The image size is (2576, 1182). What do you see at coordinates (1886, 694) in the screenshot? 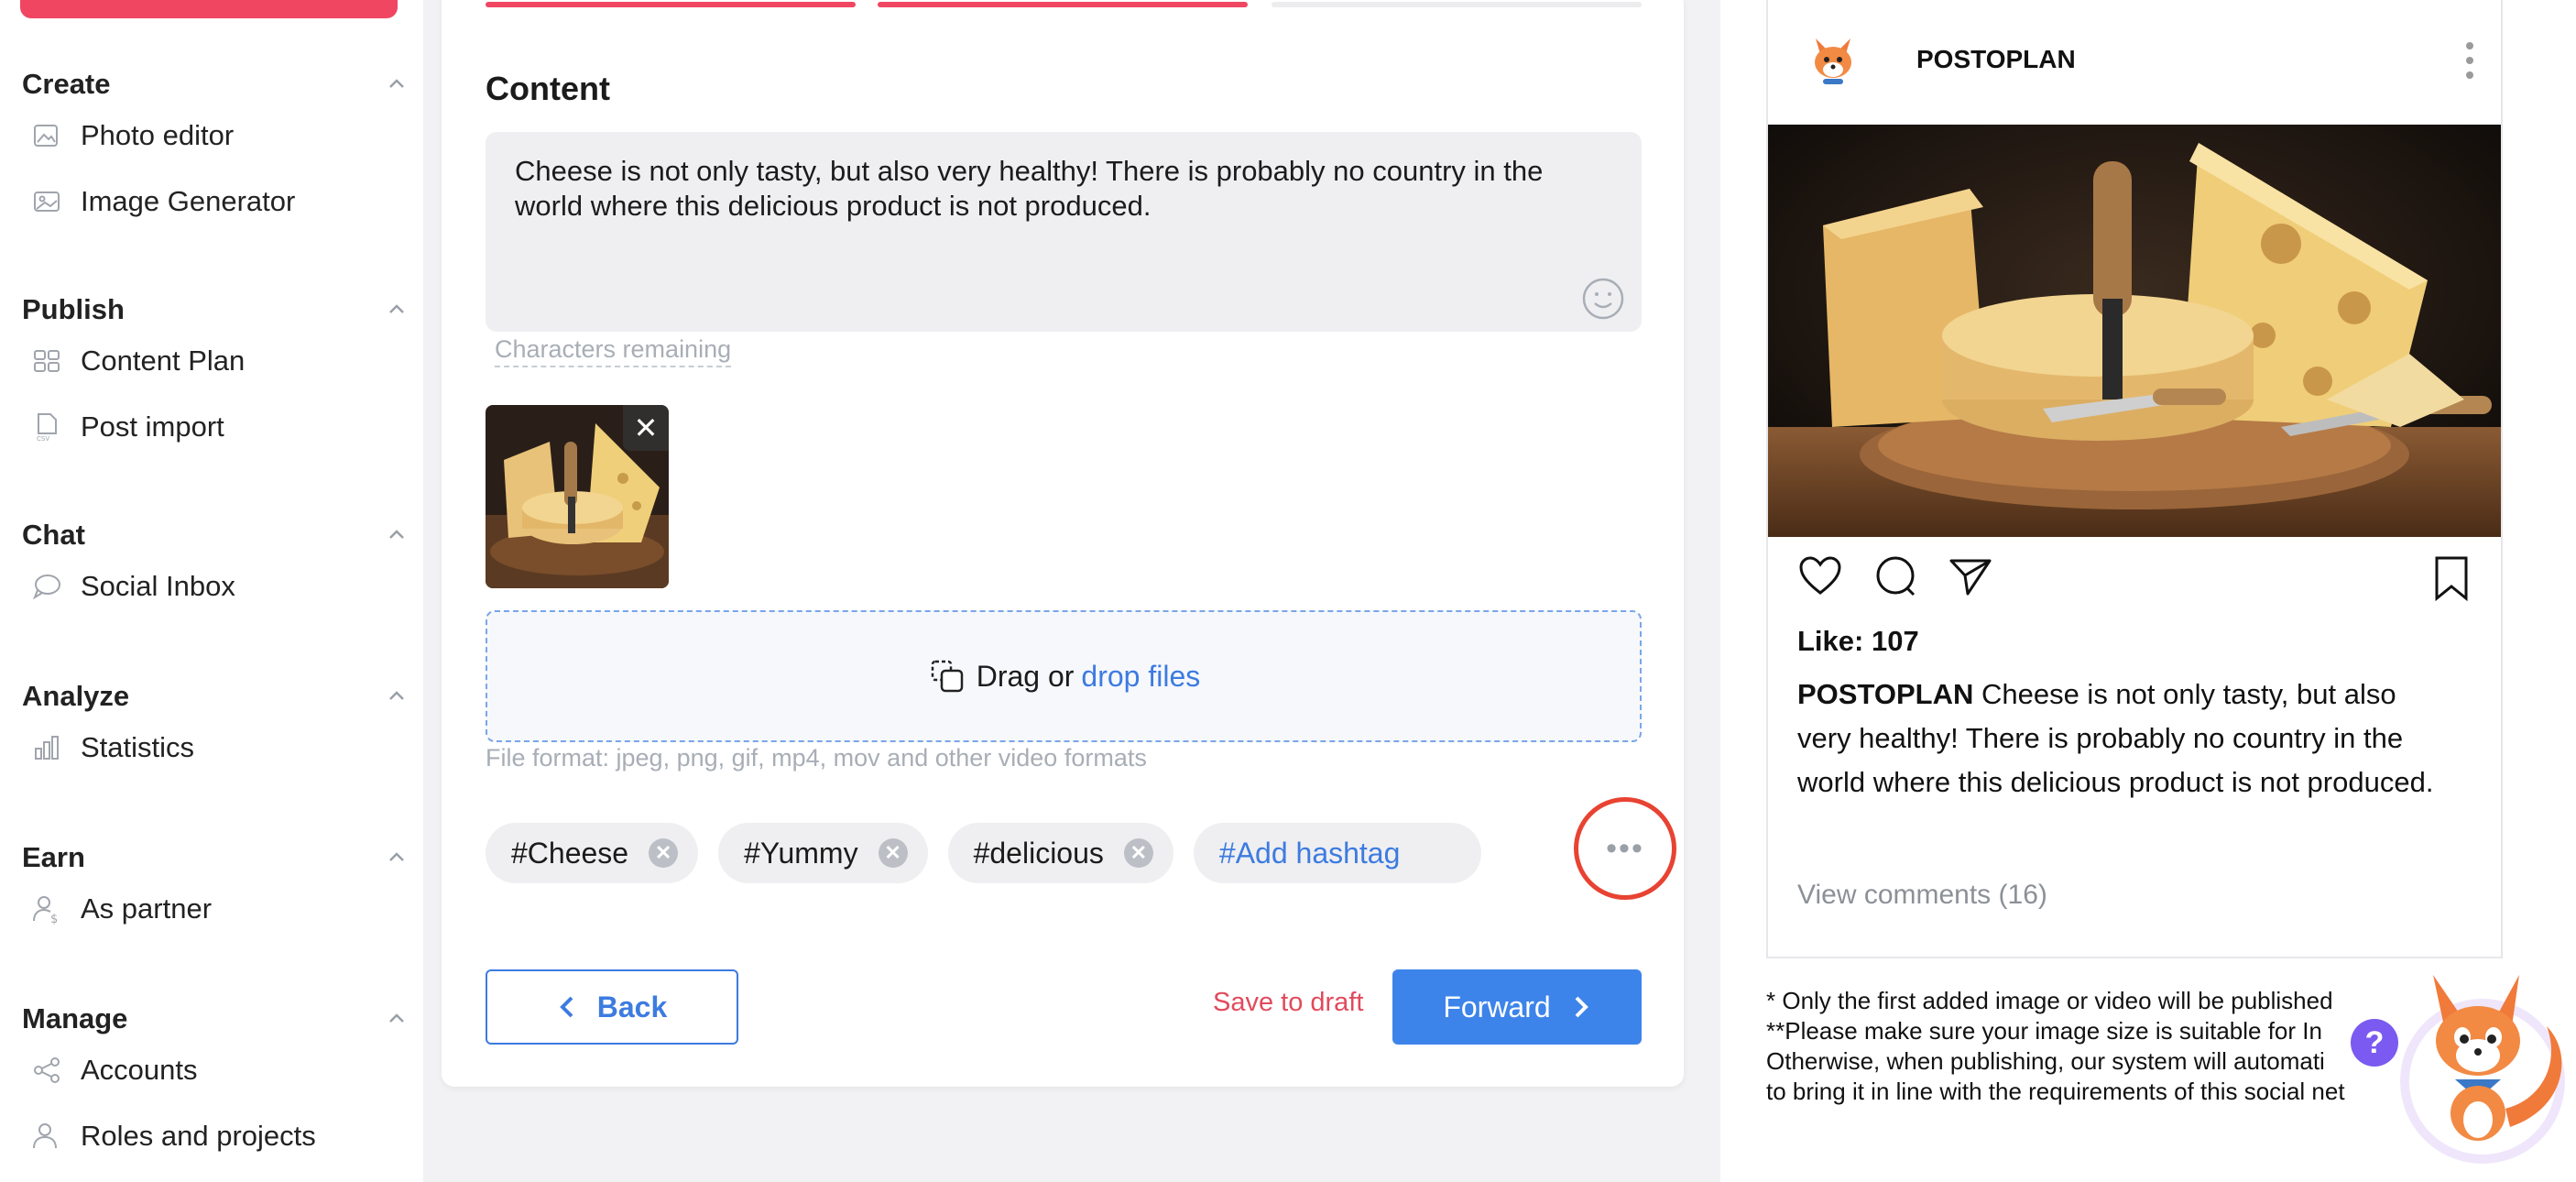
I see `caption-username: POSTOPLAN` at bounding box center [1886, 694].